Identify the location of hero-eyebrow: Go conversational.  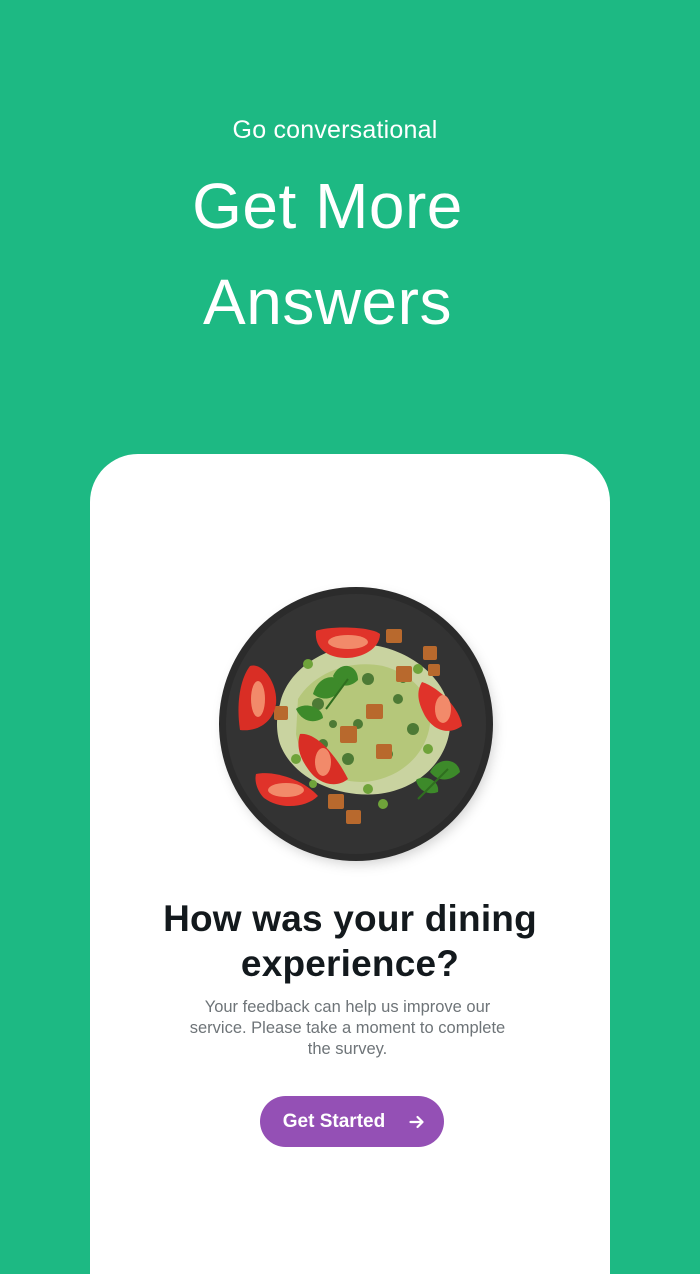
(335, 130).